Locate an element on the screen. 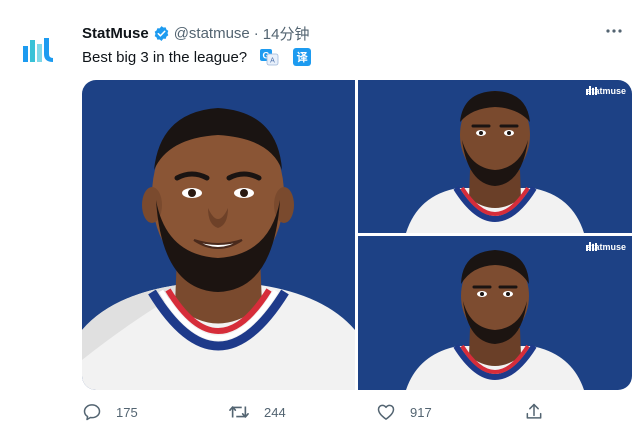  retweet-button: 244 is located at coordinates (257, 412).